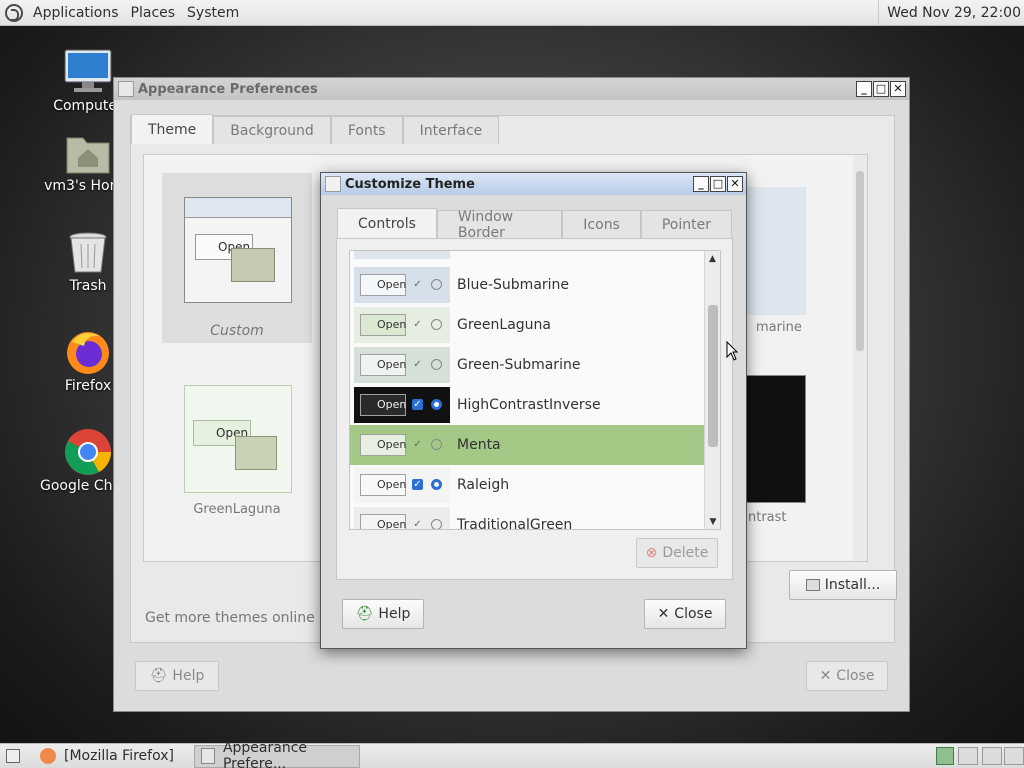 The image size is (1024, 768). I want to click on tab-pointer: Pointer, so click(686, 224).